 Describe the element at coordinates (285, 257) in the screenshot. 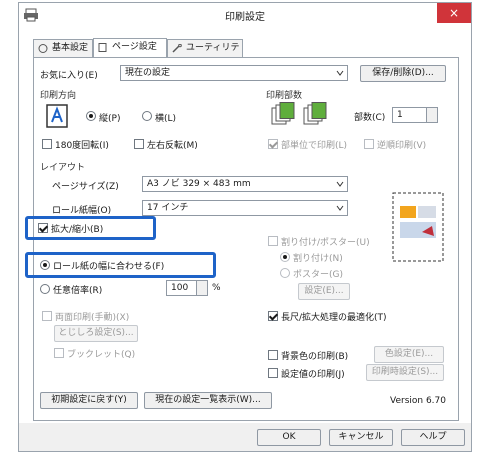

I see `n-up-radio` at that location.